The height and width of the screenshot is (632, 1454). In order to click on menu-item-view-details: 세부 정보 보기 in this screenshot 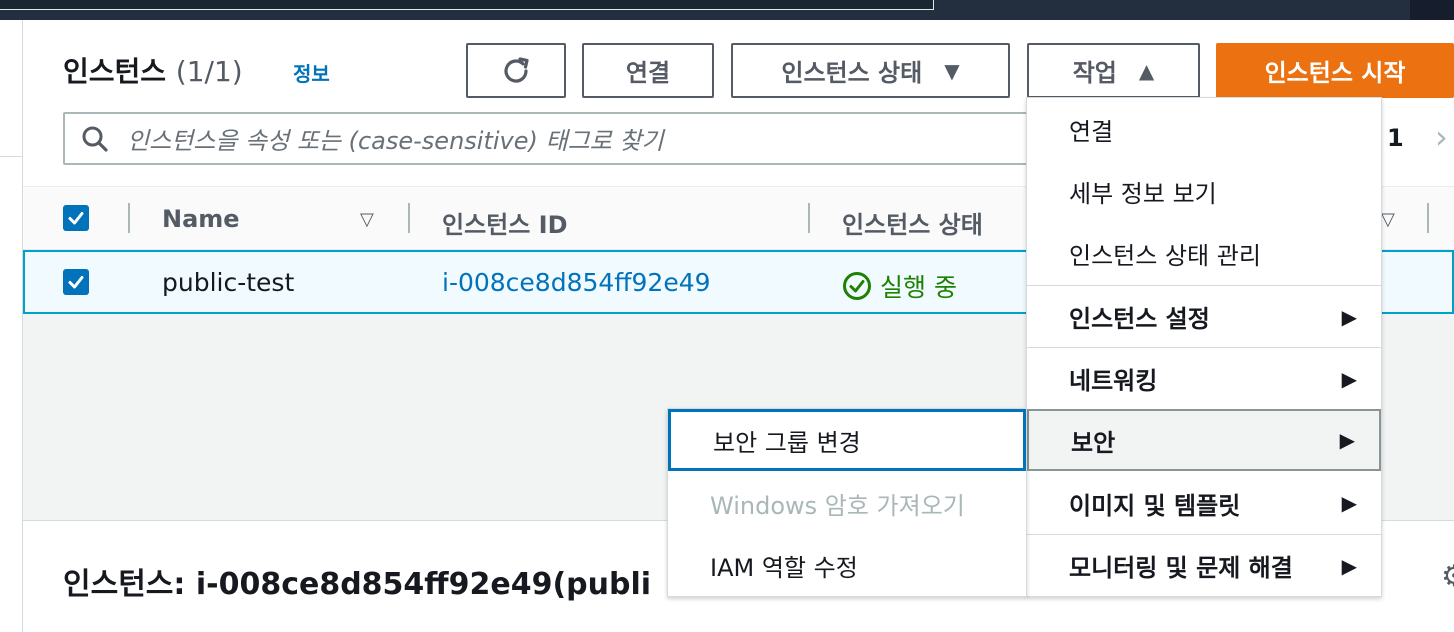, I will do `click(1204, 191)`.